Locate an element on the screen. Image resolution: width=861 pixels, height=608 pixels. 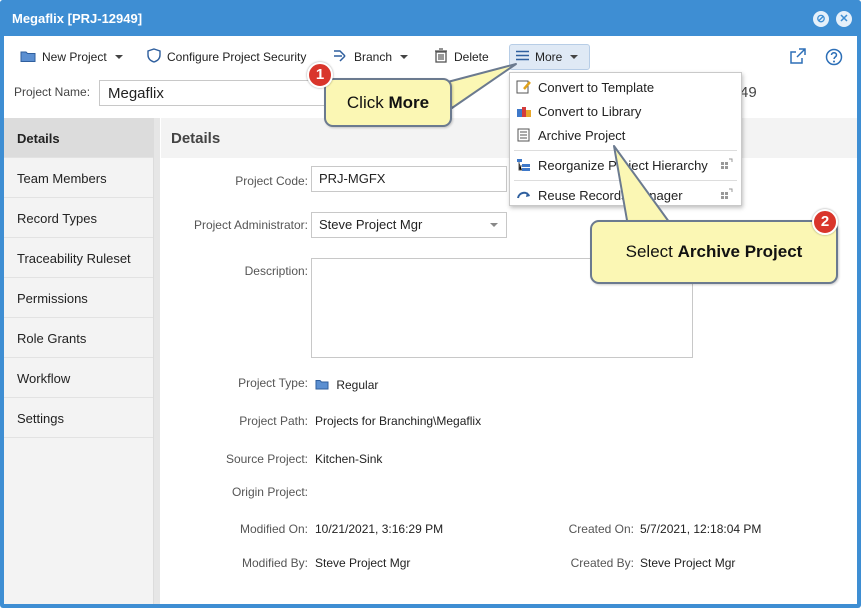
project-type-label: Project Type: is located at coordinates (273, 383).